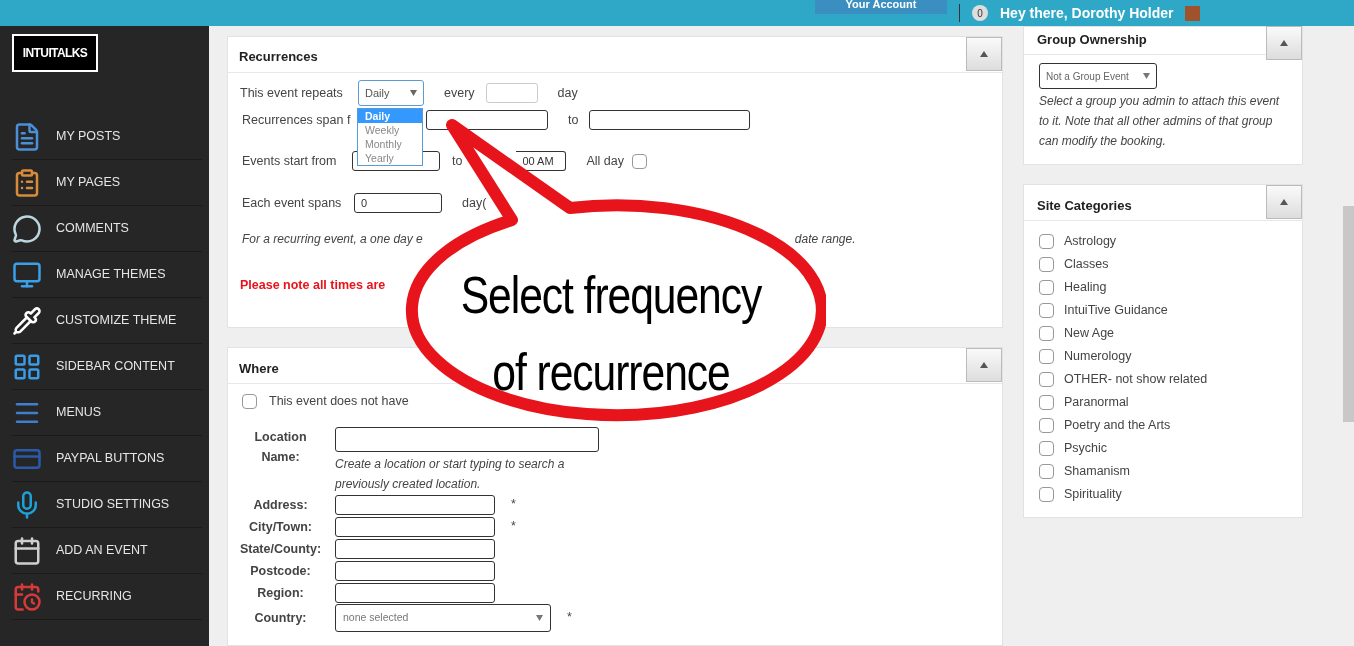 This screenshot has width=1354, height=646. Describe the element at coordinates (27, 550) in the screenshot. I see `calendar-icon` at that location.